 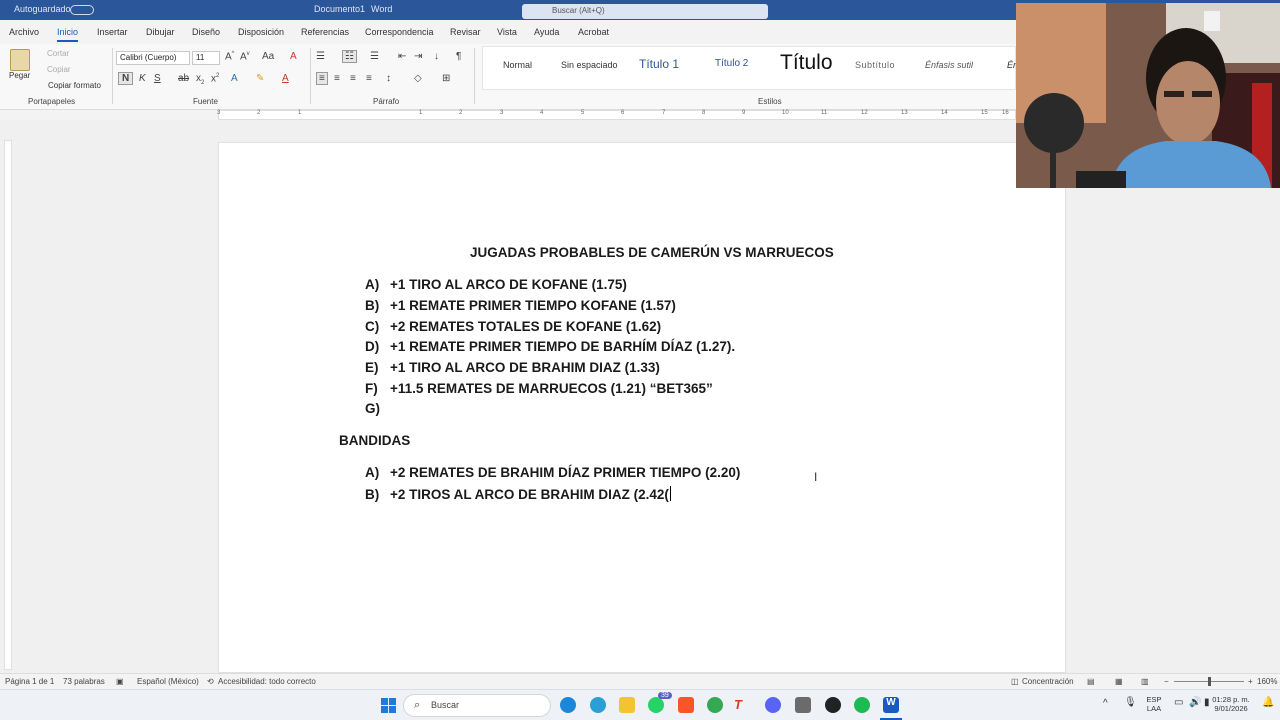 What do you see at coordinates (623, 113) in the screenshot?
I see `ruler-tick: 6` at bounding box center [623, 113].